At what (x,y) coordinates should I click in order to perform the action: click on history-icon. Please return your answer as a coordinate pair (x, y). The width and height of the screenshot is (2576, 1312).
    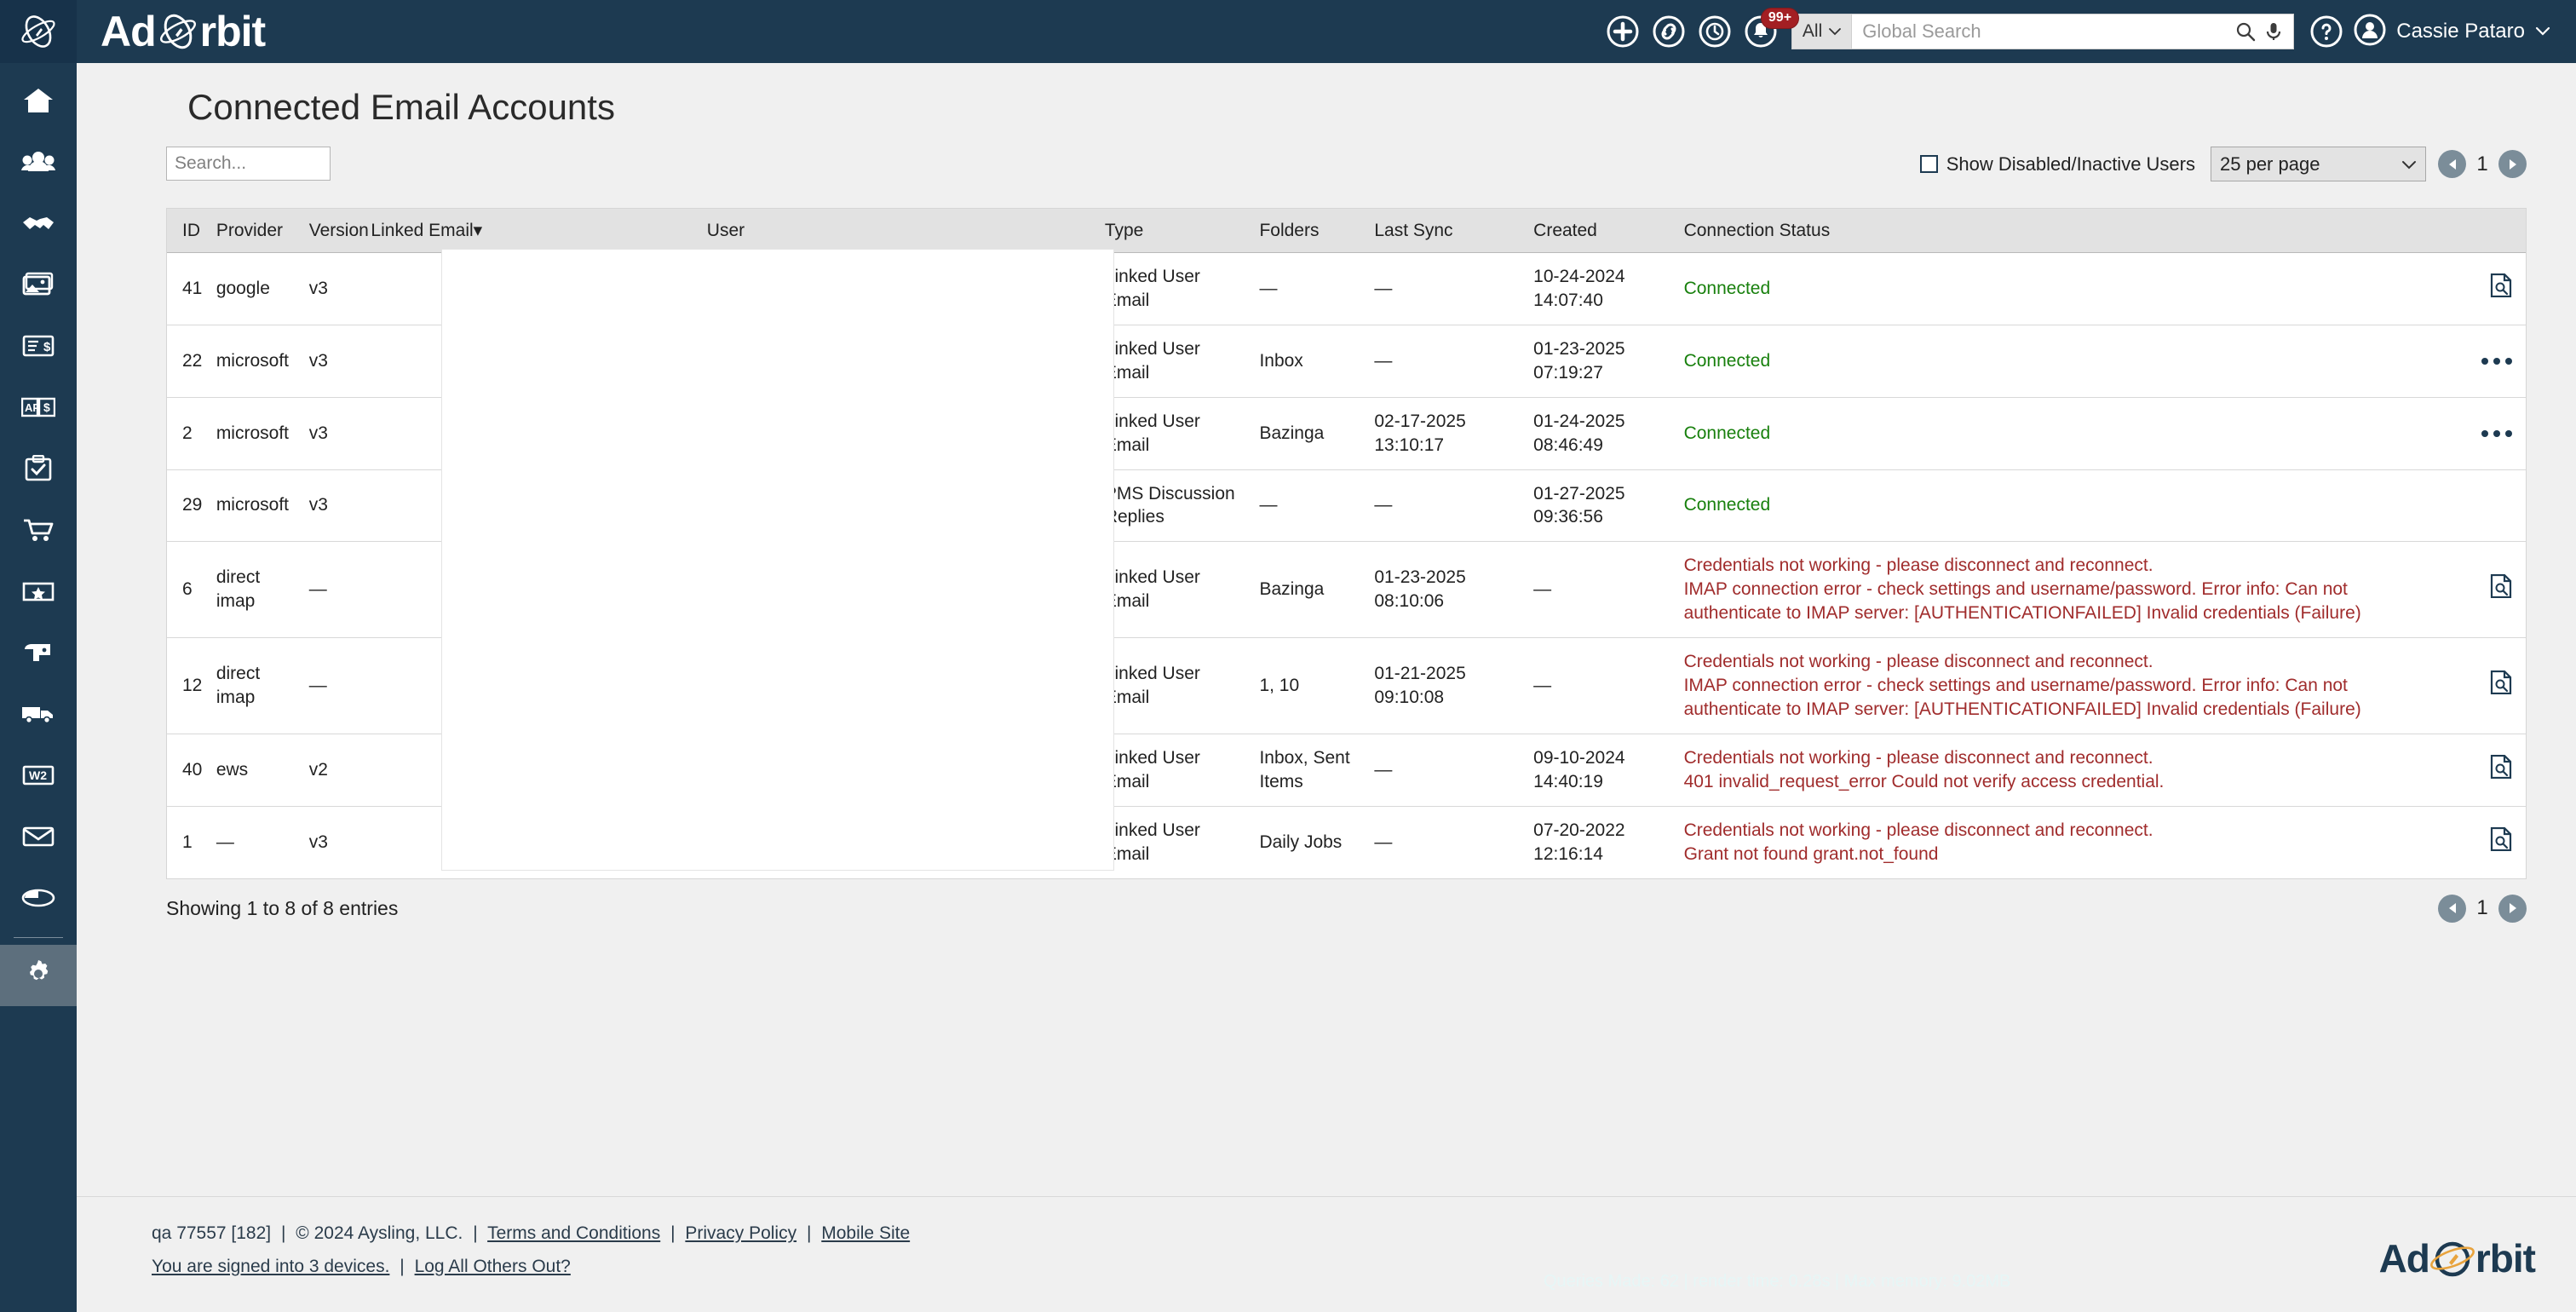
    Looking at the image, I should click on (1715, 31).